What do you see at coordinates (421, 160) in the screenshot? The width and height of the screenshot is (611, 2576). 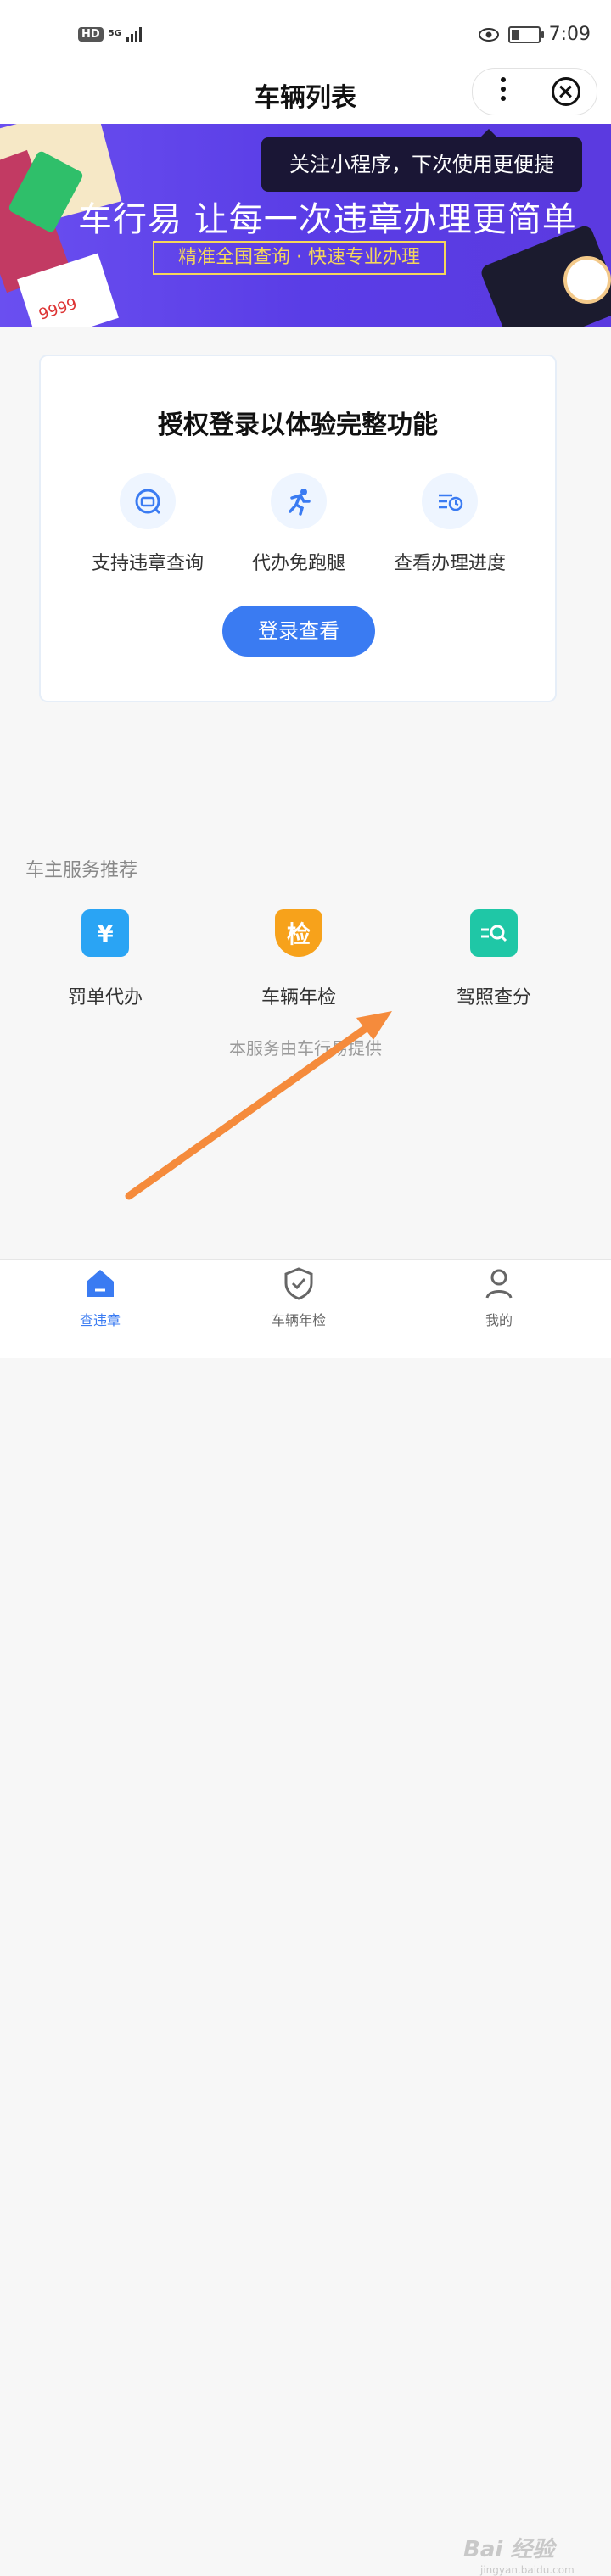 I see `follow-tooltip: 关注小程序，下次使用更便捷` at bounding box center [421, 160].